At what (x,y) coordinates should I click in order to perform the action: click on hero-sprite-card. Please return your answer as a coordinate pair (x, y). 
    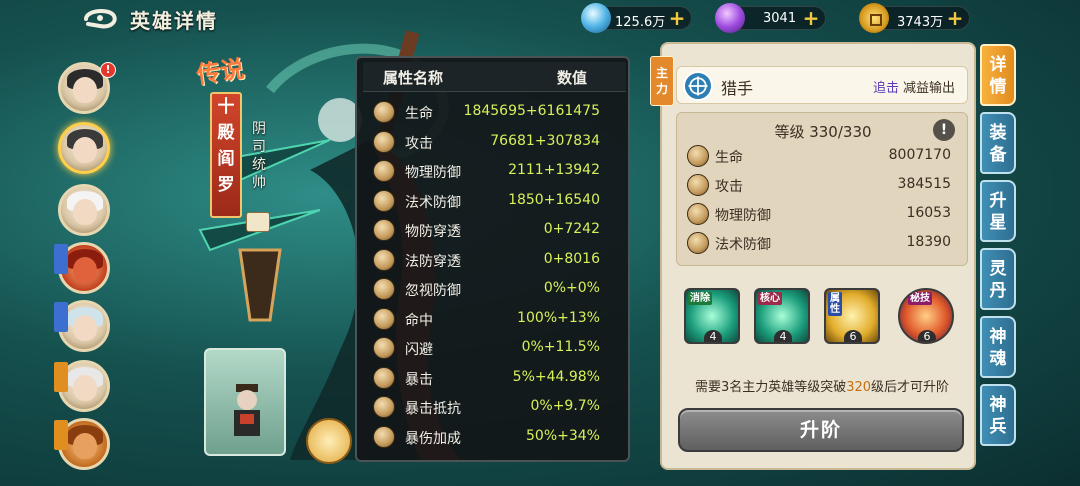
    Looking at the image, I should click on (245, 402).